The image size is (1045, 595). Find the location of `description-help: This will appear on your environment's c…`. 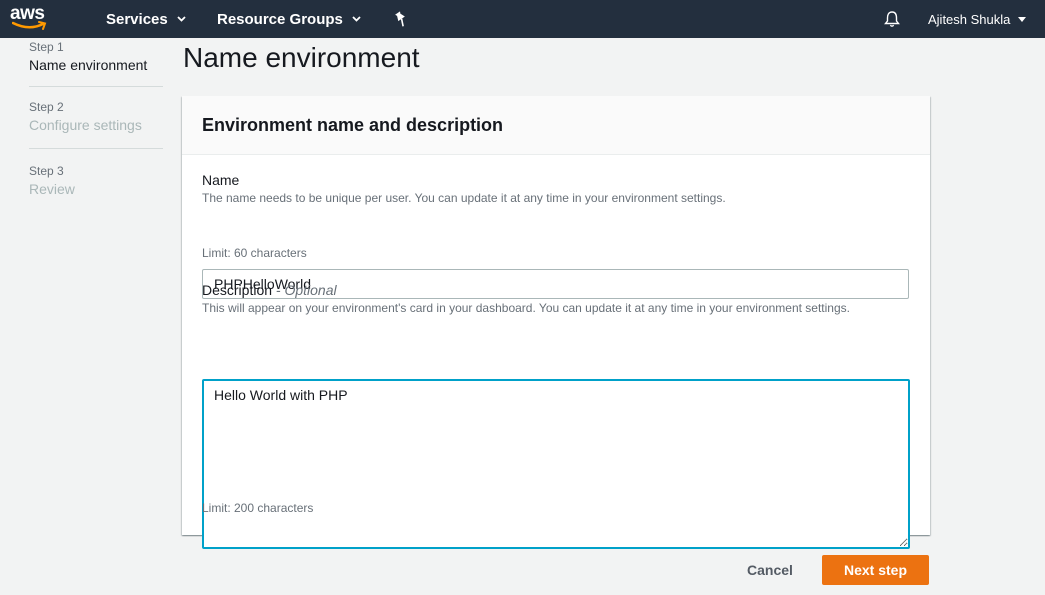

description-help: This will appear on your environment's c… is located at coordinates (526, 308).